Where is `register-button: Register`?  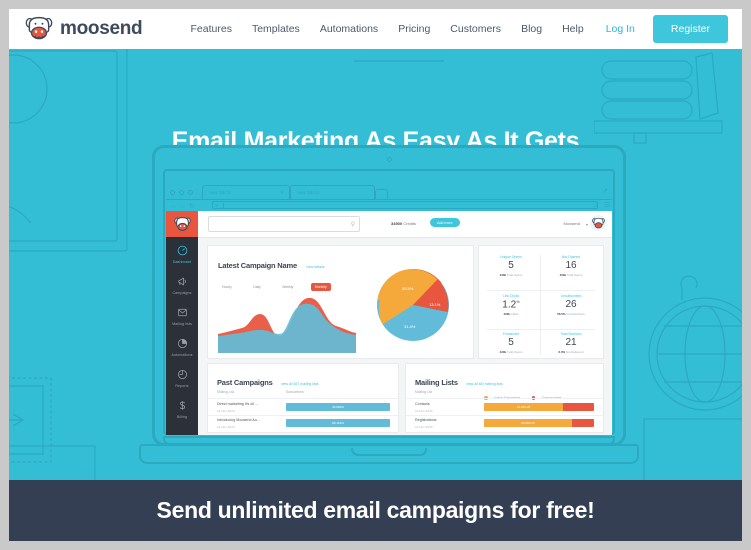
register-button: Register is located at coordinates (690, 29).